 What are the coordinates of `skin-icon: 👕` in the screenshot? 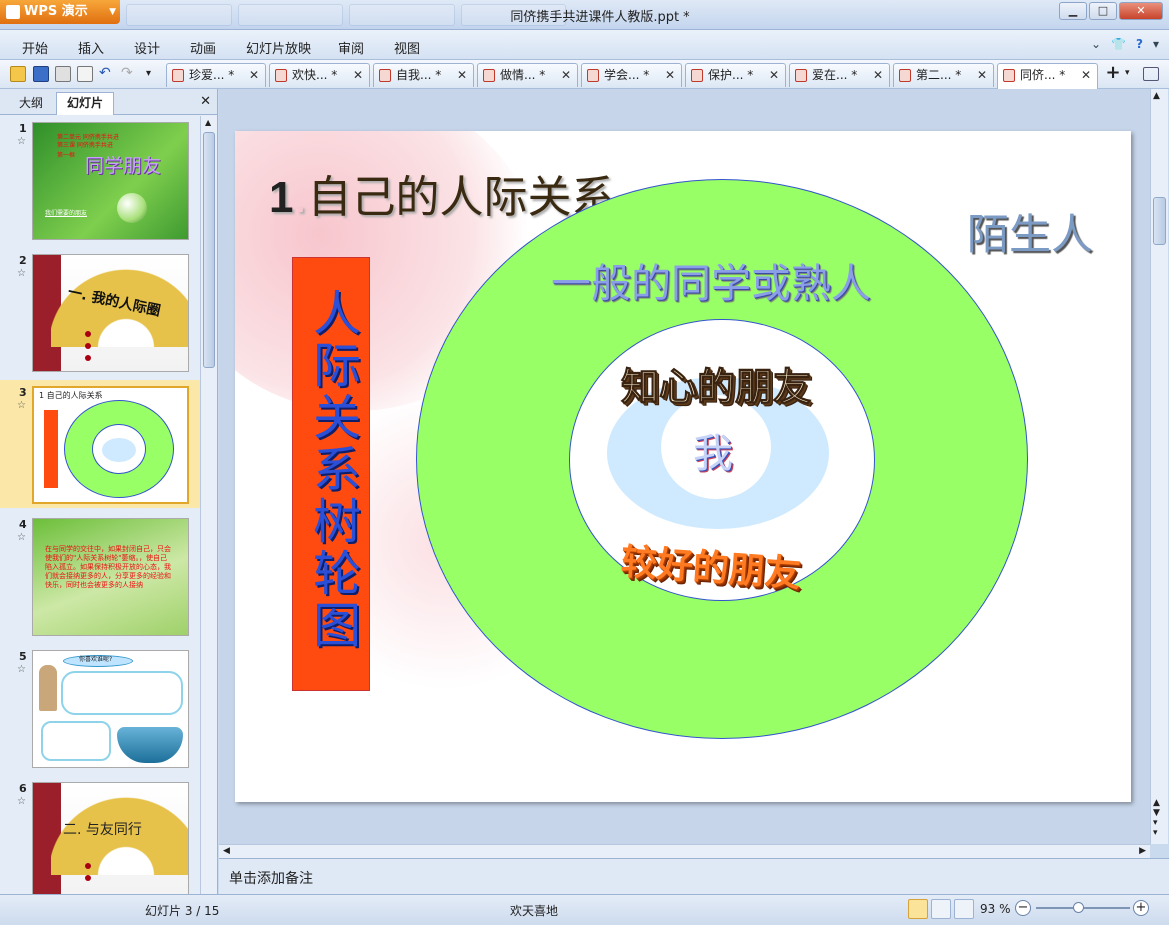 It's located at (1118, 44).